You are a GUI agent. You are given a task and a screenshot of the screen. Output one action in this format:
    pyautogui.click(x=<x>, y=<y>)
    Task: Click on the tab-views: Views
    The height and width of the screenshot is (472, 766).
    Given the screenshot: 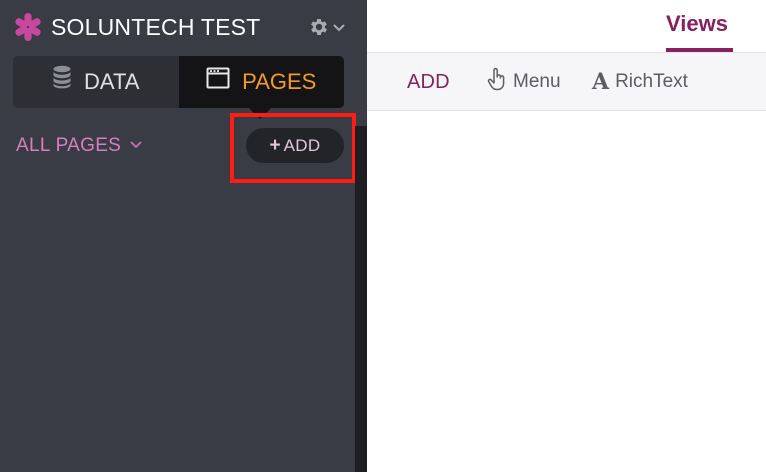 What is the action you would take?
    pyautogui.click(x=697, y=31)
    